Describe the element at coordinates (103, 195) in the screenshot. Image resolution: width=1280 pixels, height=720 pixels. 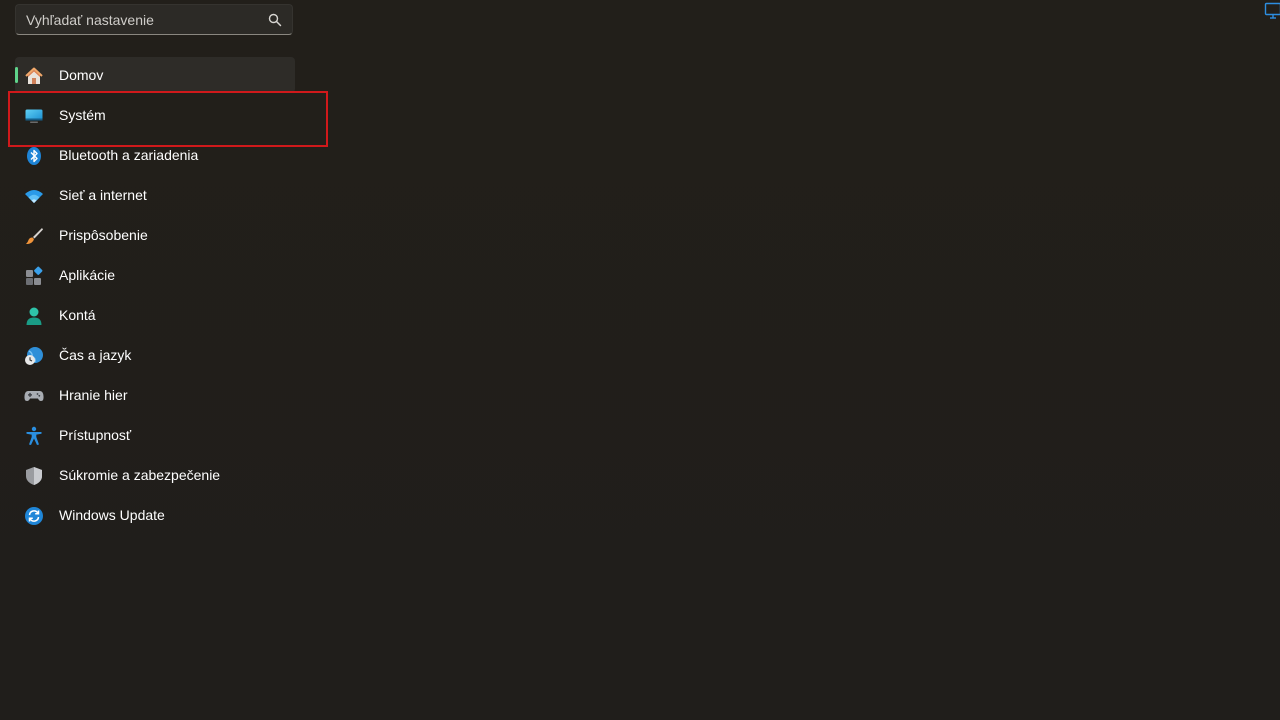
I see `sidebar-item-label: Sieť a internet` at that location.